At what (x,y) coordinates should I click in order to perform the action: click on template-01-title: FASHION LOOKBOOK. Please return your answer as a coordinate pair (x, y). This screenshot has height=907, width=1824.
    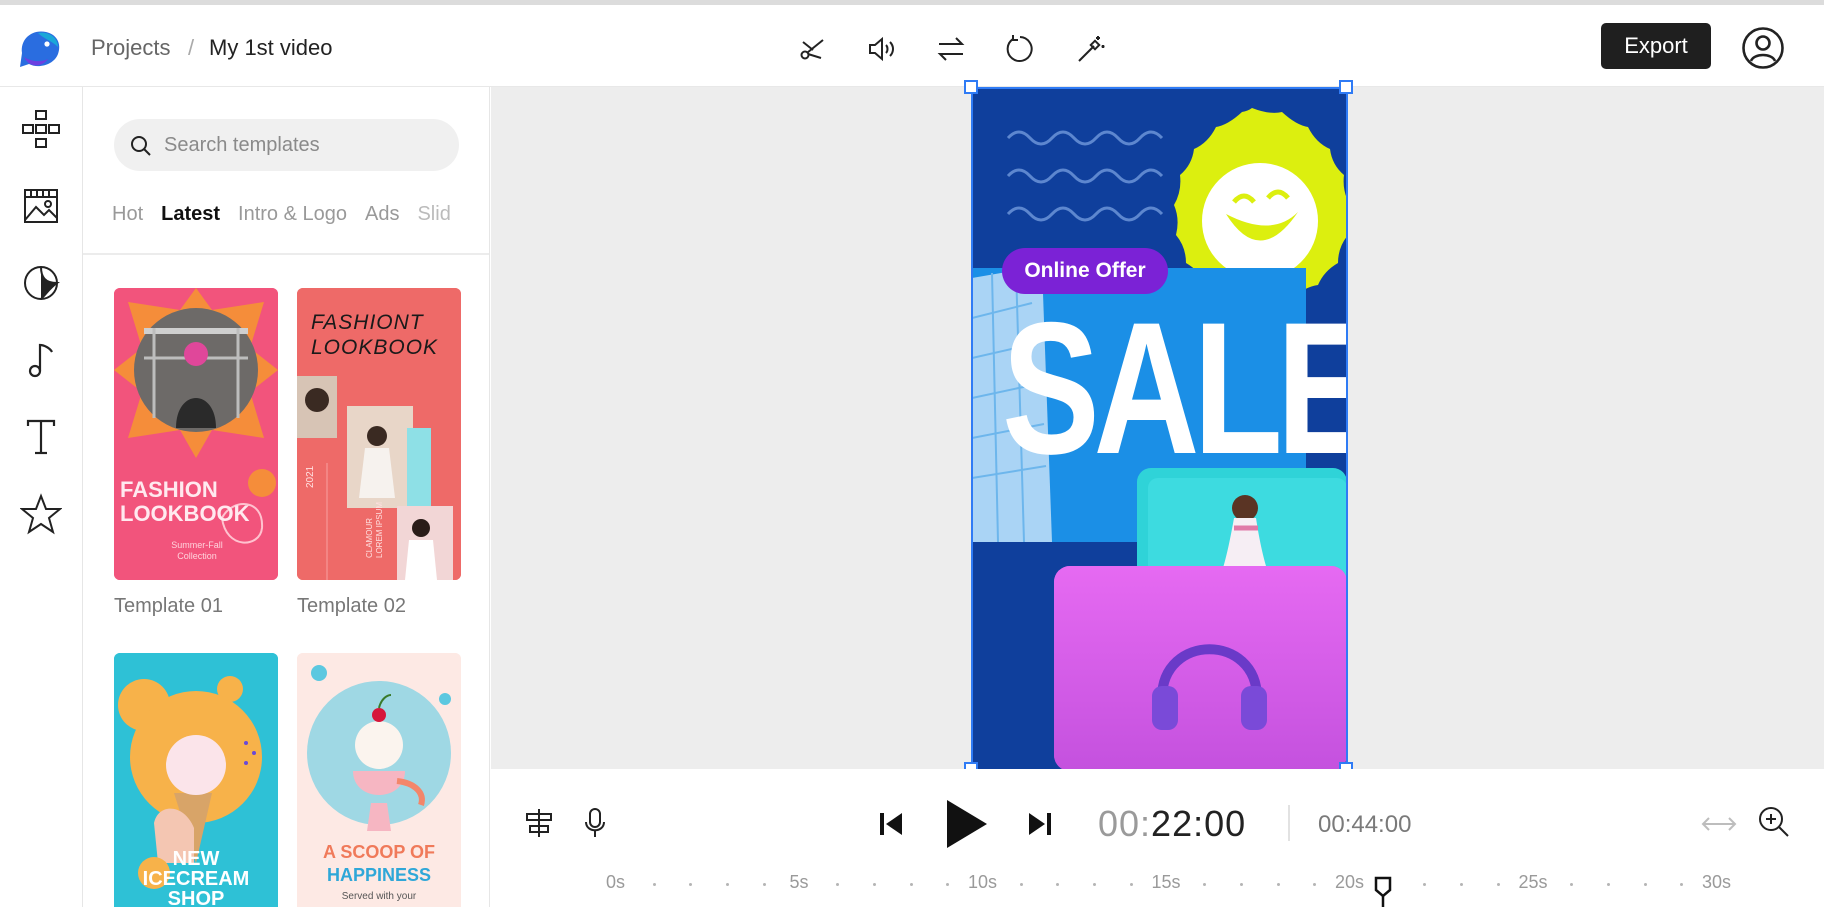
    Looking at the image, I should click on (185, 502).